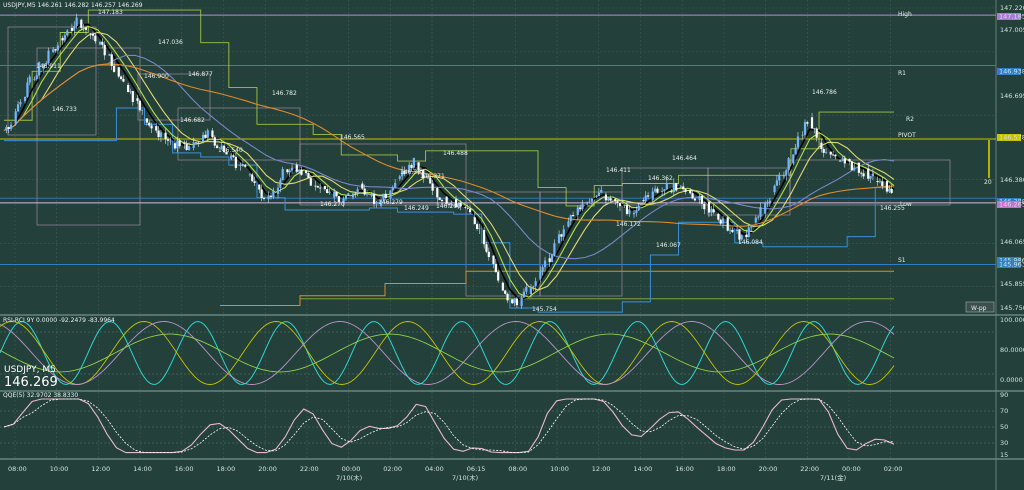  I want to click on price-axis-label: 147.005, so click(1012, 30).